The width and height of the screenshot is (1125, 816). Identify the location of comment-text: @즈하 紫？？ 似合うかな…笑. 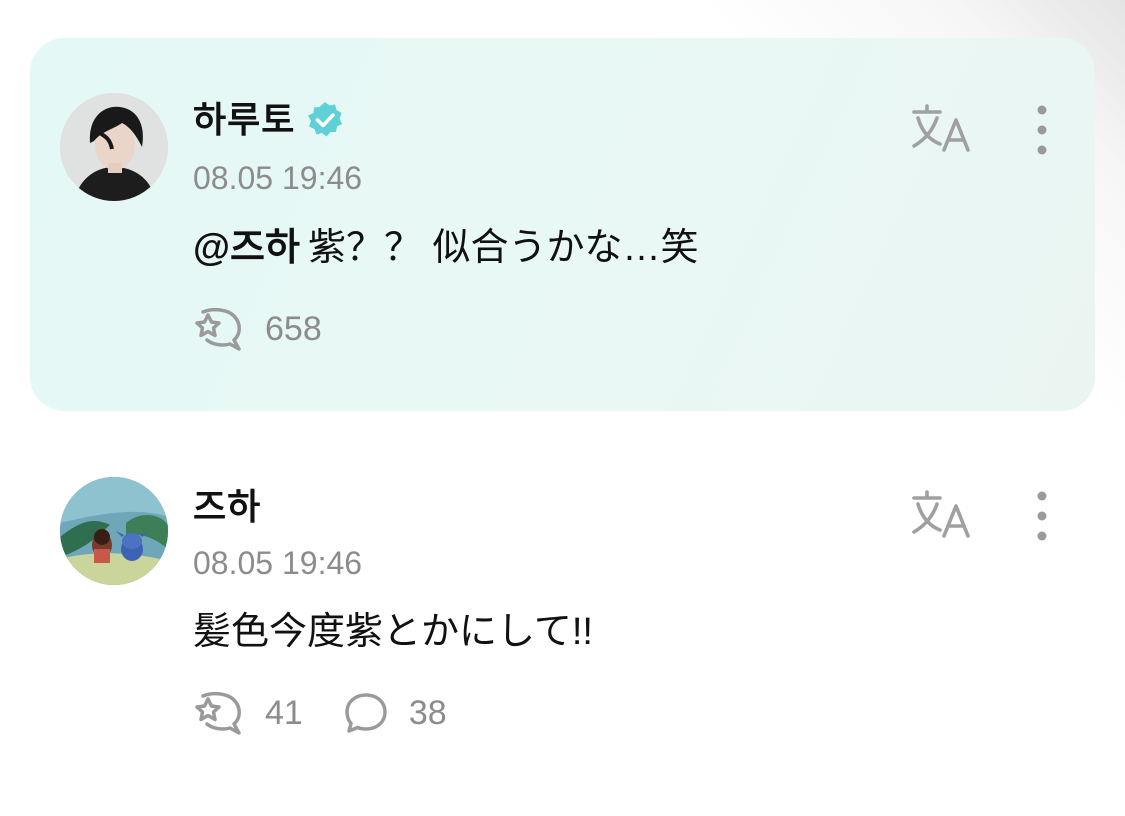
(446, 248).